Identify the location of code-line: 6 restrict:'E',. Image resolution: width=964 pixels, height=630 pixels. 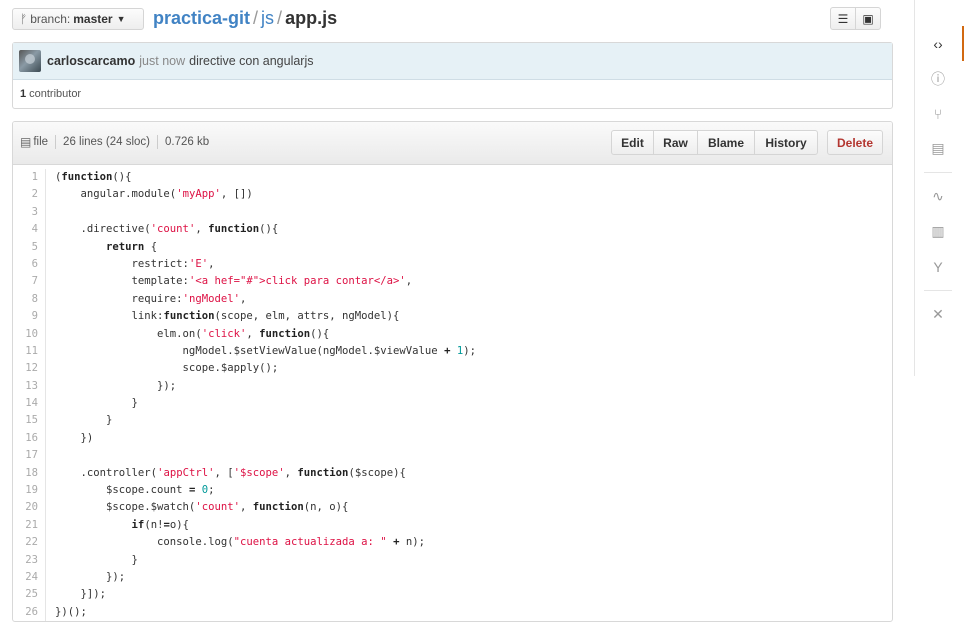
(452, 264).